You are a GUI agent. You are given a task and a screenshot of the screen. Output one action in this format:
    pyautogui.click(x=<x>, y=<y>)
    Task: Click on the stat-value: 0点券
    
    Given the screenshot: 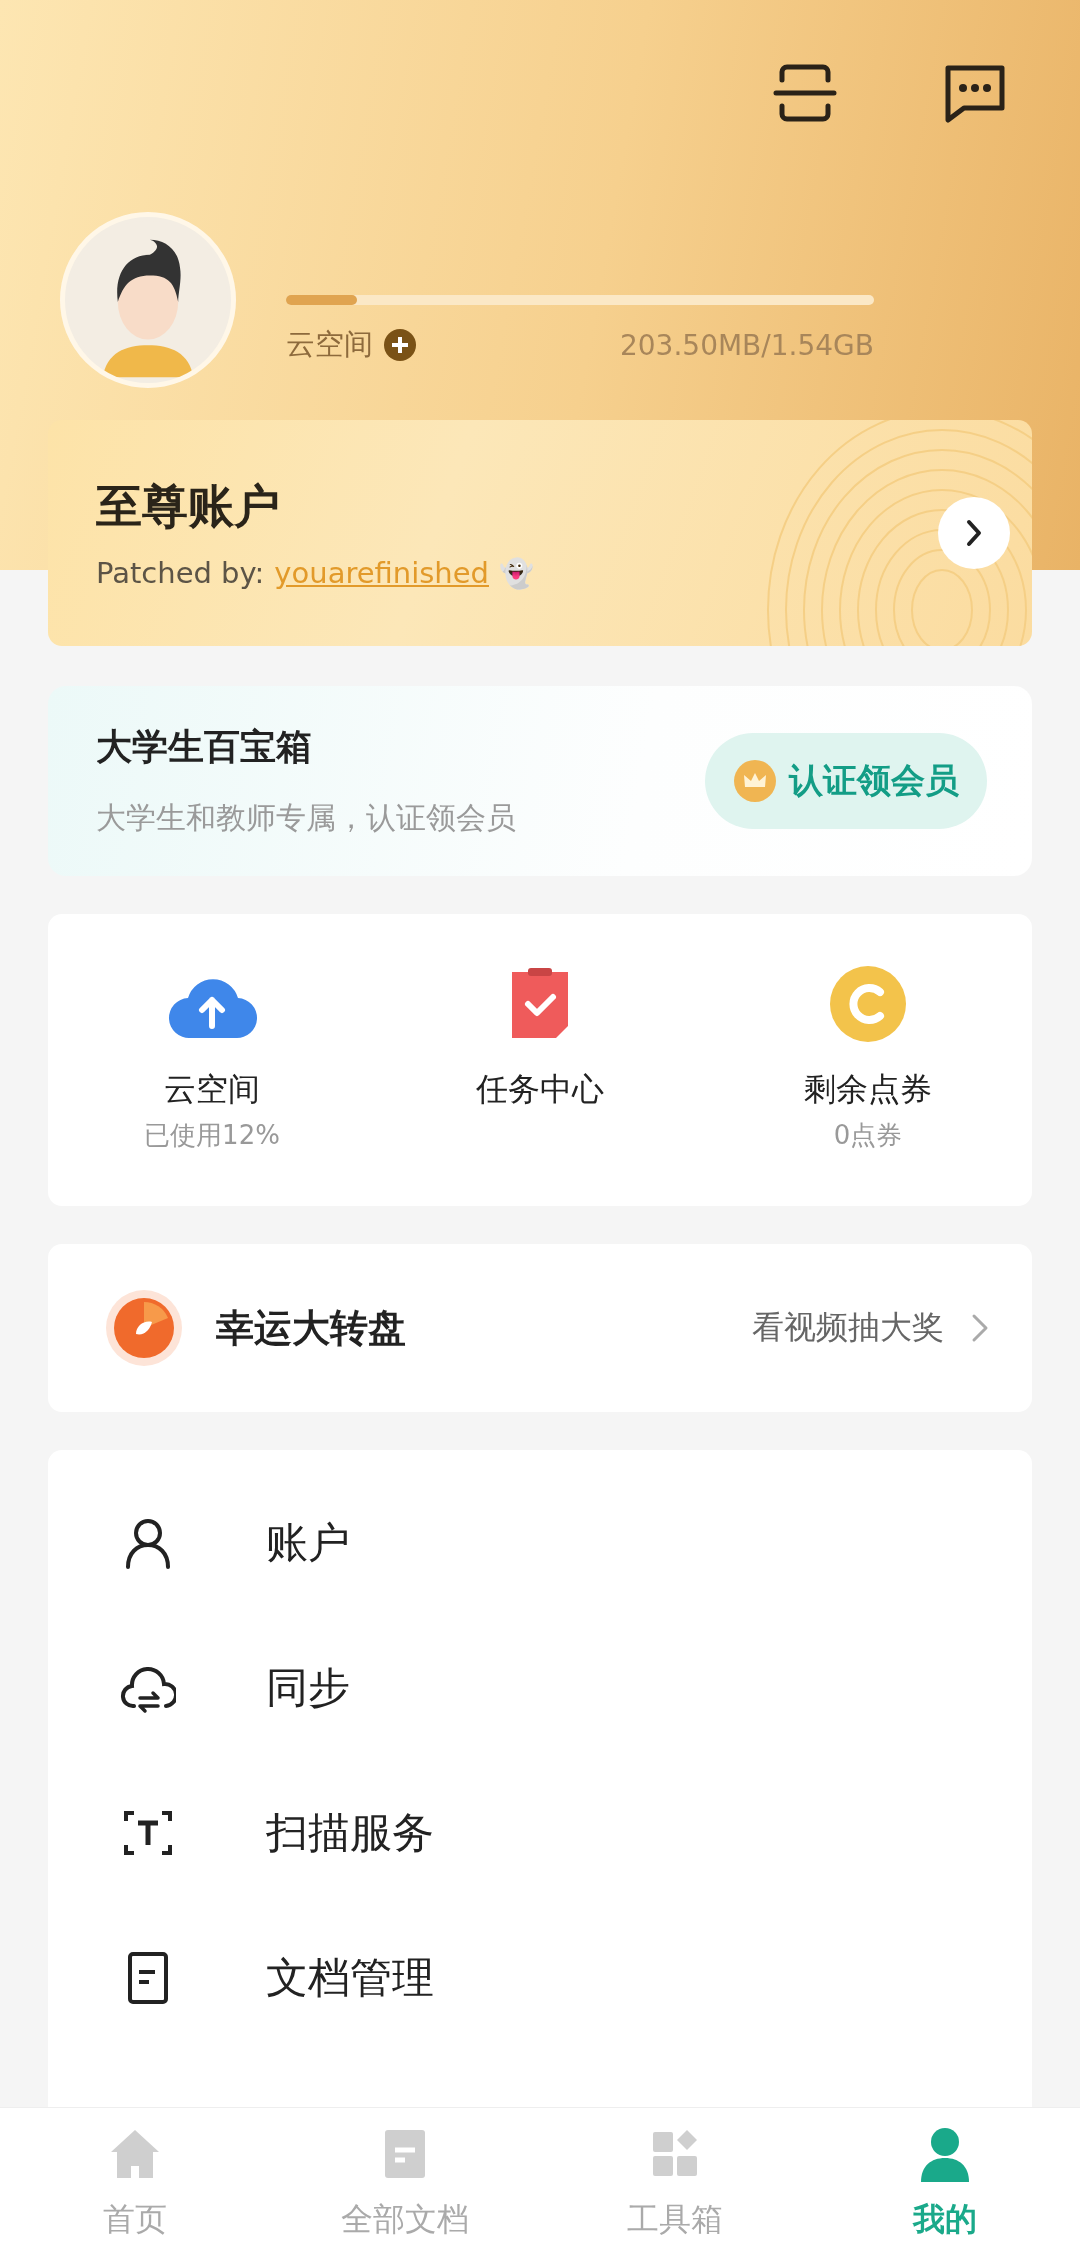 What is the action you would take?
    pyautogui.click(x=868, y=1135)
    